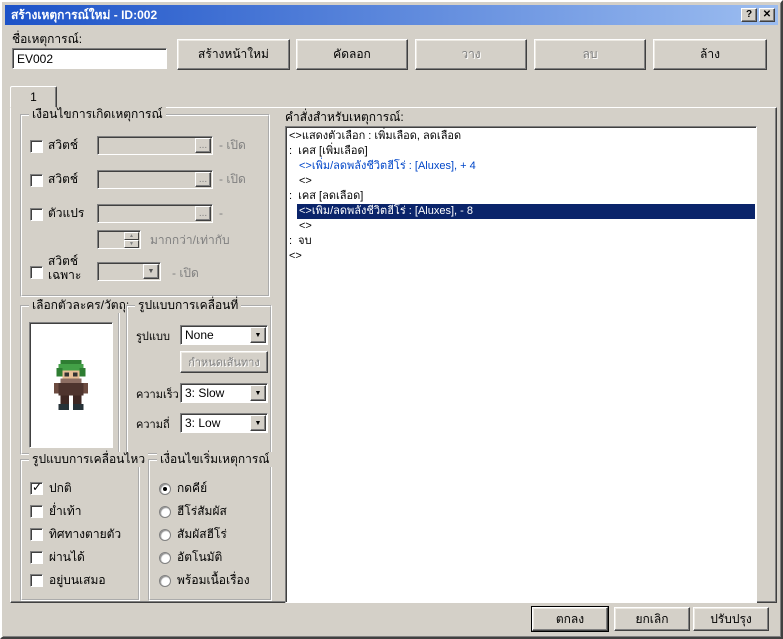 The image size is (783, 639). What do you see at coordinates (232, 179) in the screenshot?
I see `switch2-suffix: - เปิด` at bounding box center [232, 179].